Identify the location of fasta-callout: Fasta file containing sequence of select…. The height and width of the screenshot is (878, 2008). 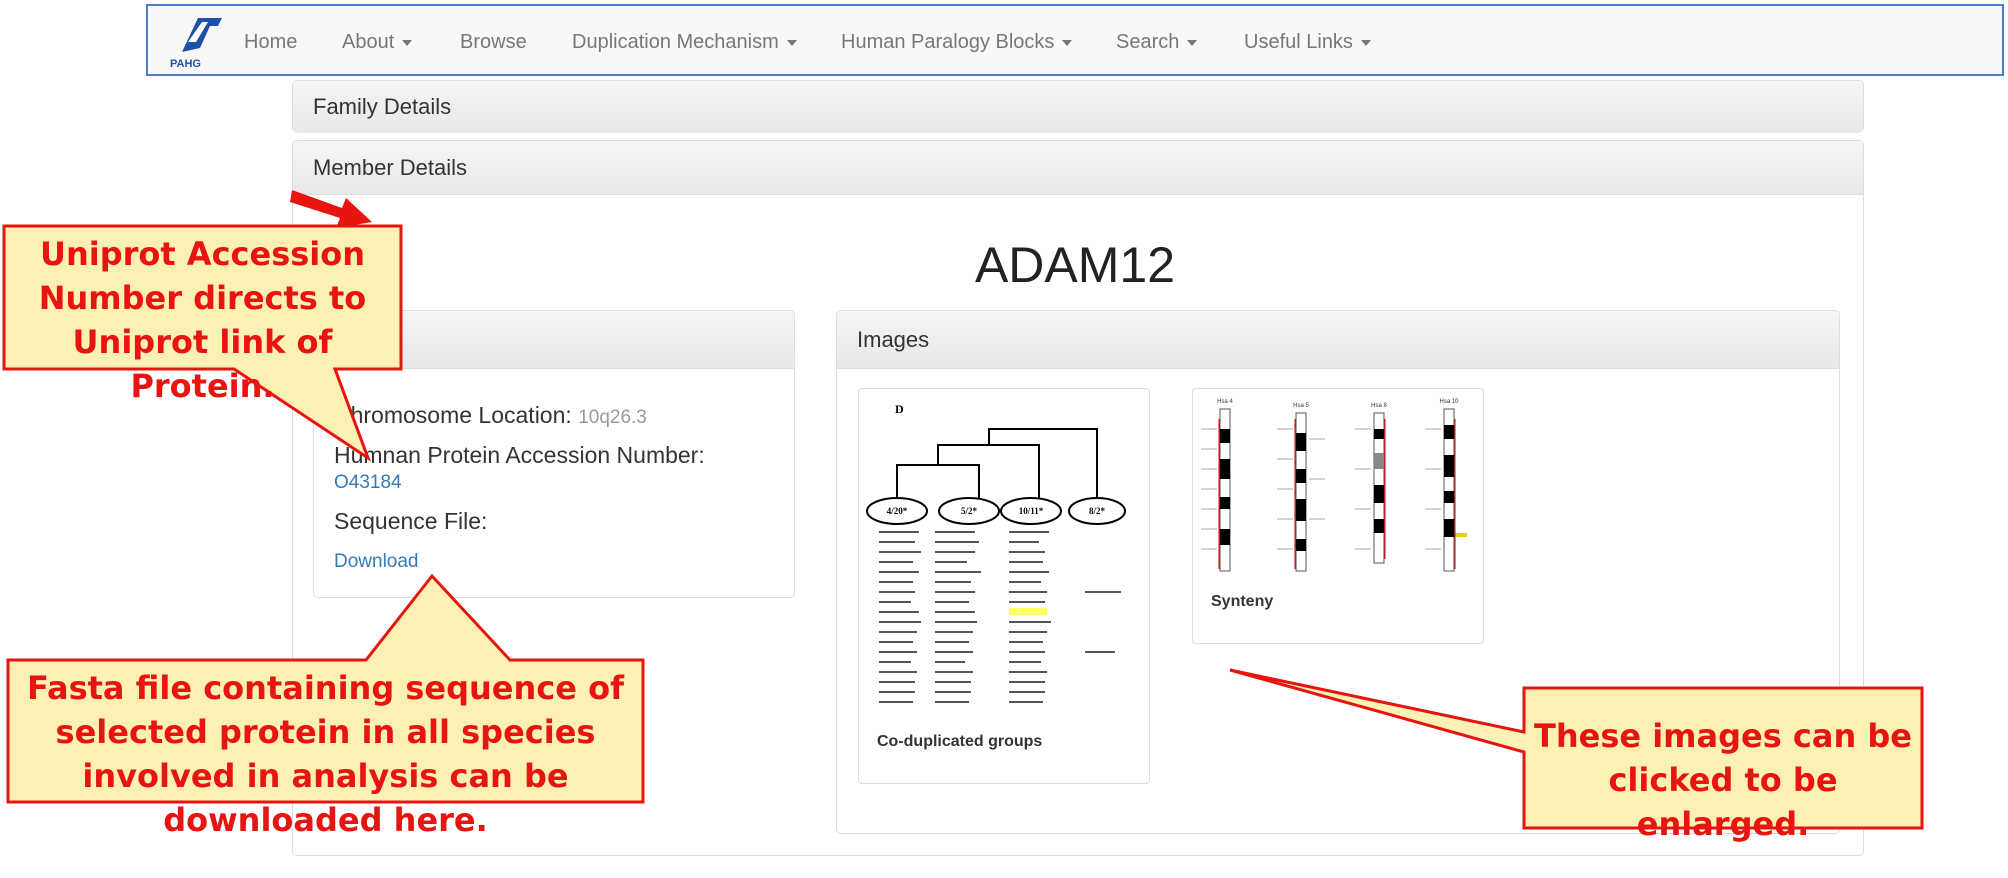
(325, 754).